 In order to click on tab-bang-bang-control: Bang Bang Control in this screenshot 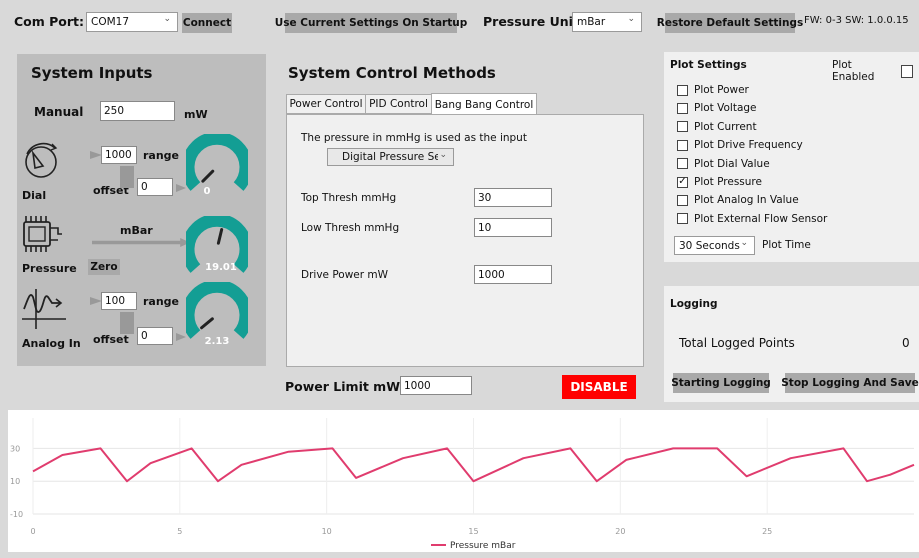, I will do `click(484, 104)`.